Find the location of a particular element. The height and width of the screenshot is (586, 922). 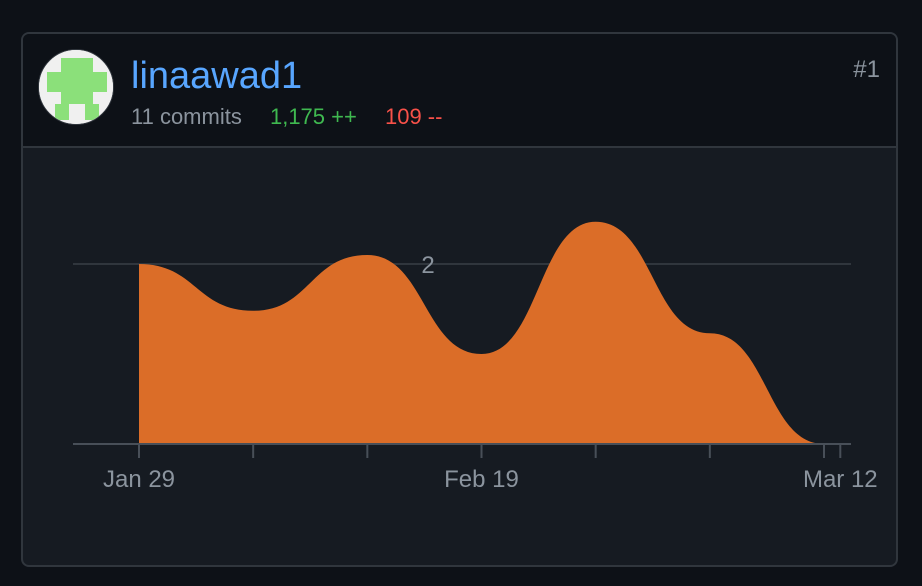

y-tick-label: 2 is located at coordinates (427, 265).